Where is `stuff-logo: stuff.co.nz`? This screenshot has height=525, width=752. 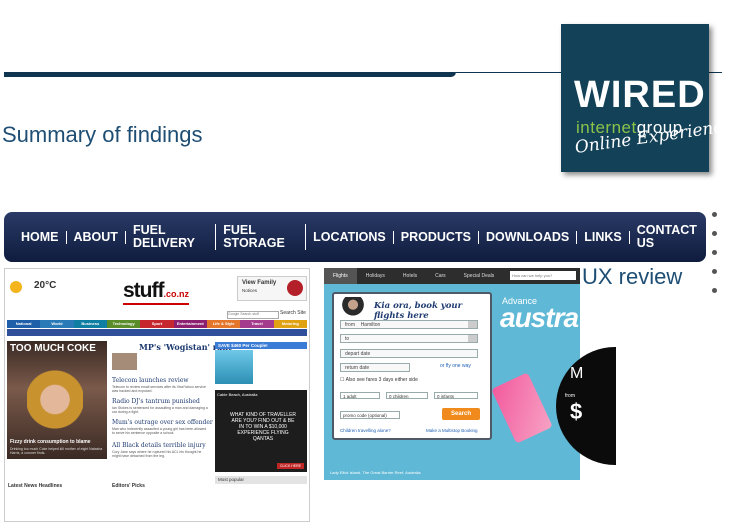
stuff-logo: stuff.co.nz is located at coordinates (156, 292).